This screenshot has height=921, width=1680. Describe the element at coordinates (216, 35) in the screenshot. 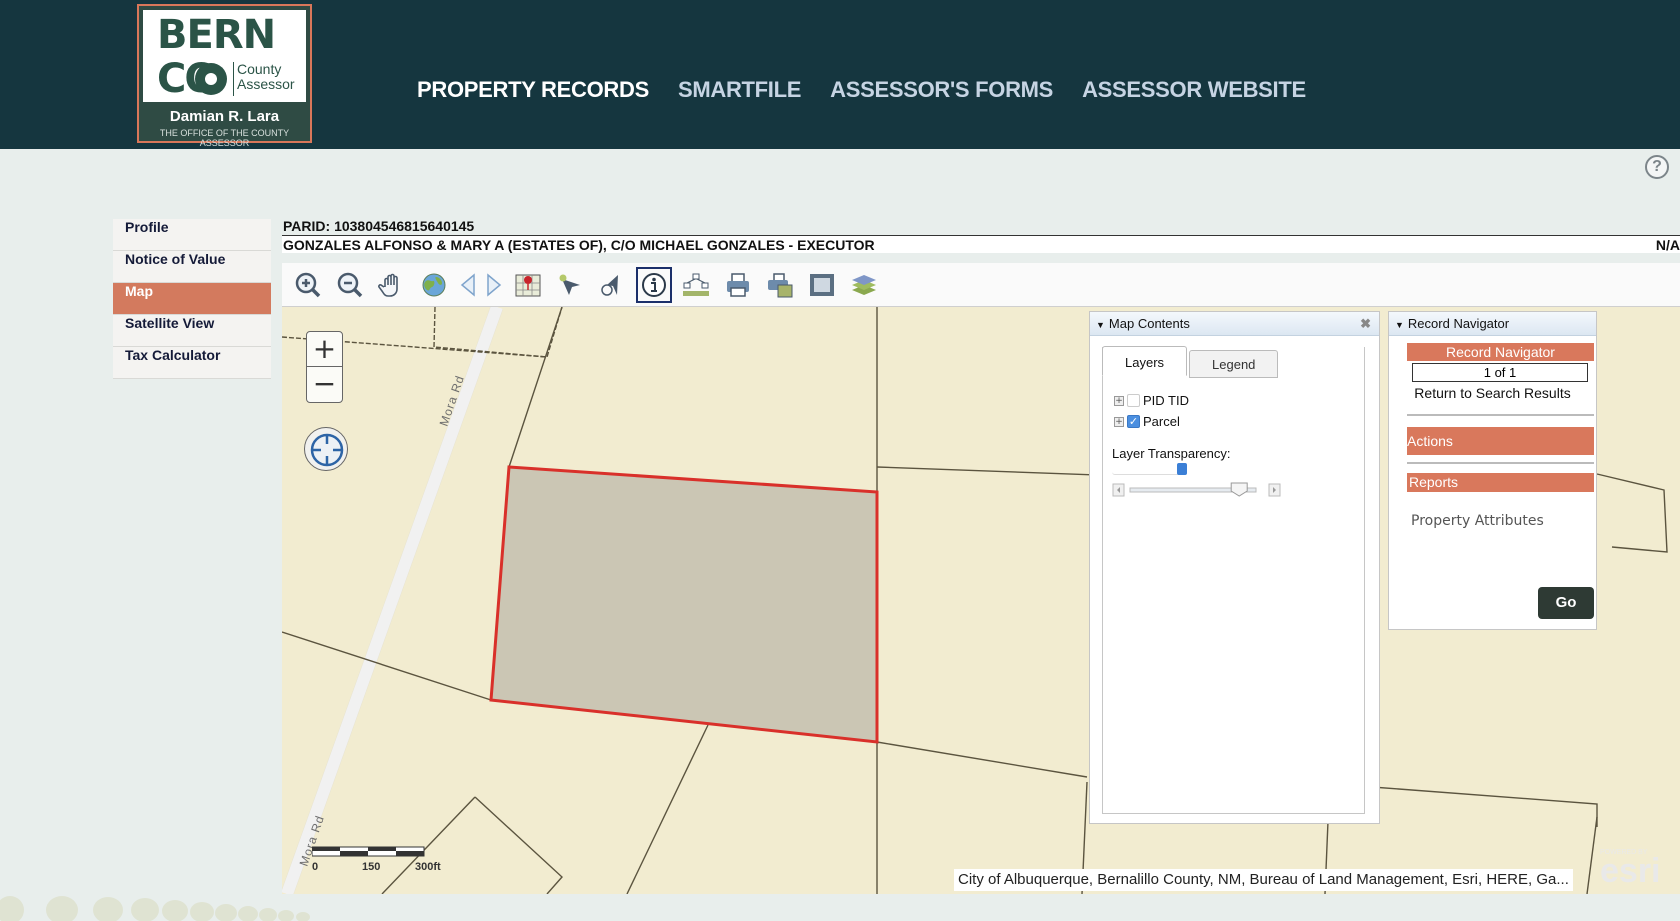

I see `logo-bern: BERN` at that location.